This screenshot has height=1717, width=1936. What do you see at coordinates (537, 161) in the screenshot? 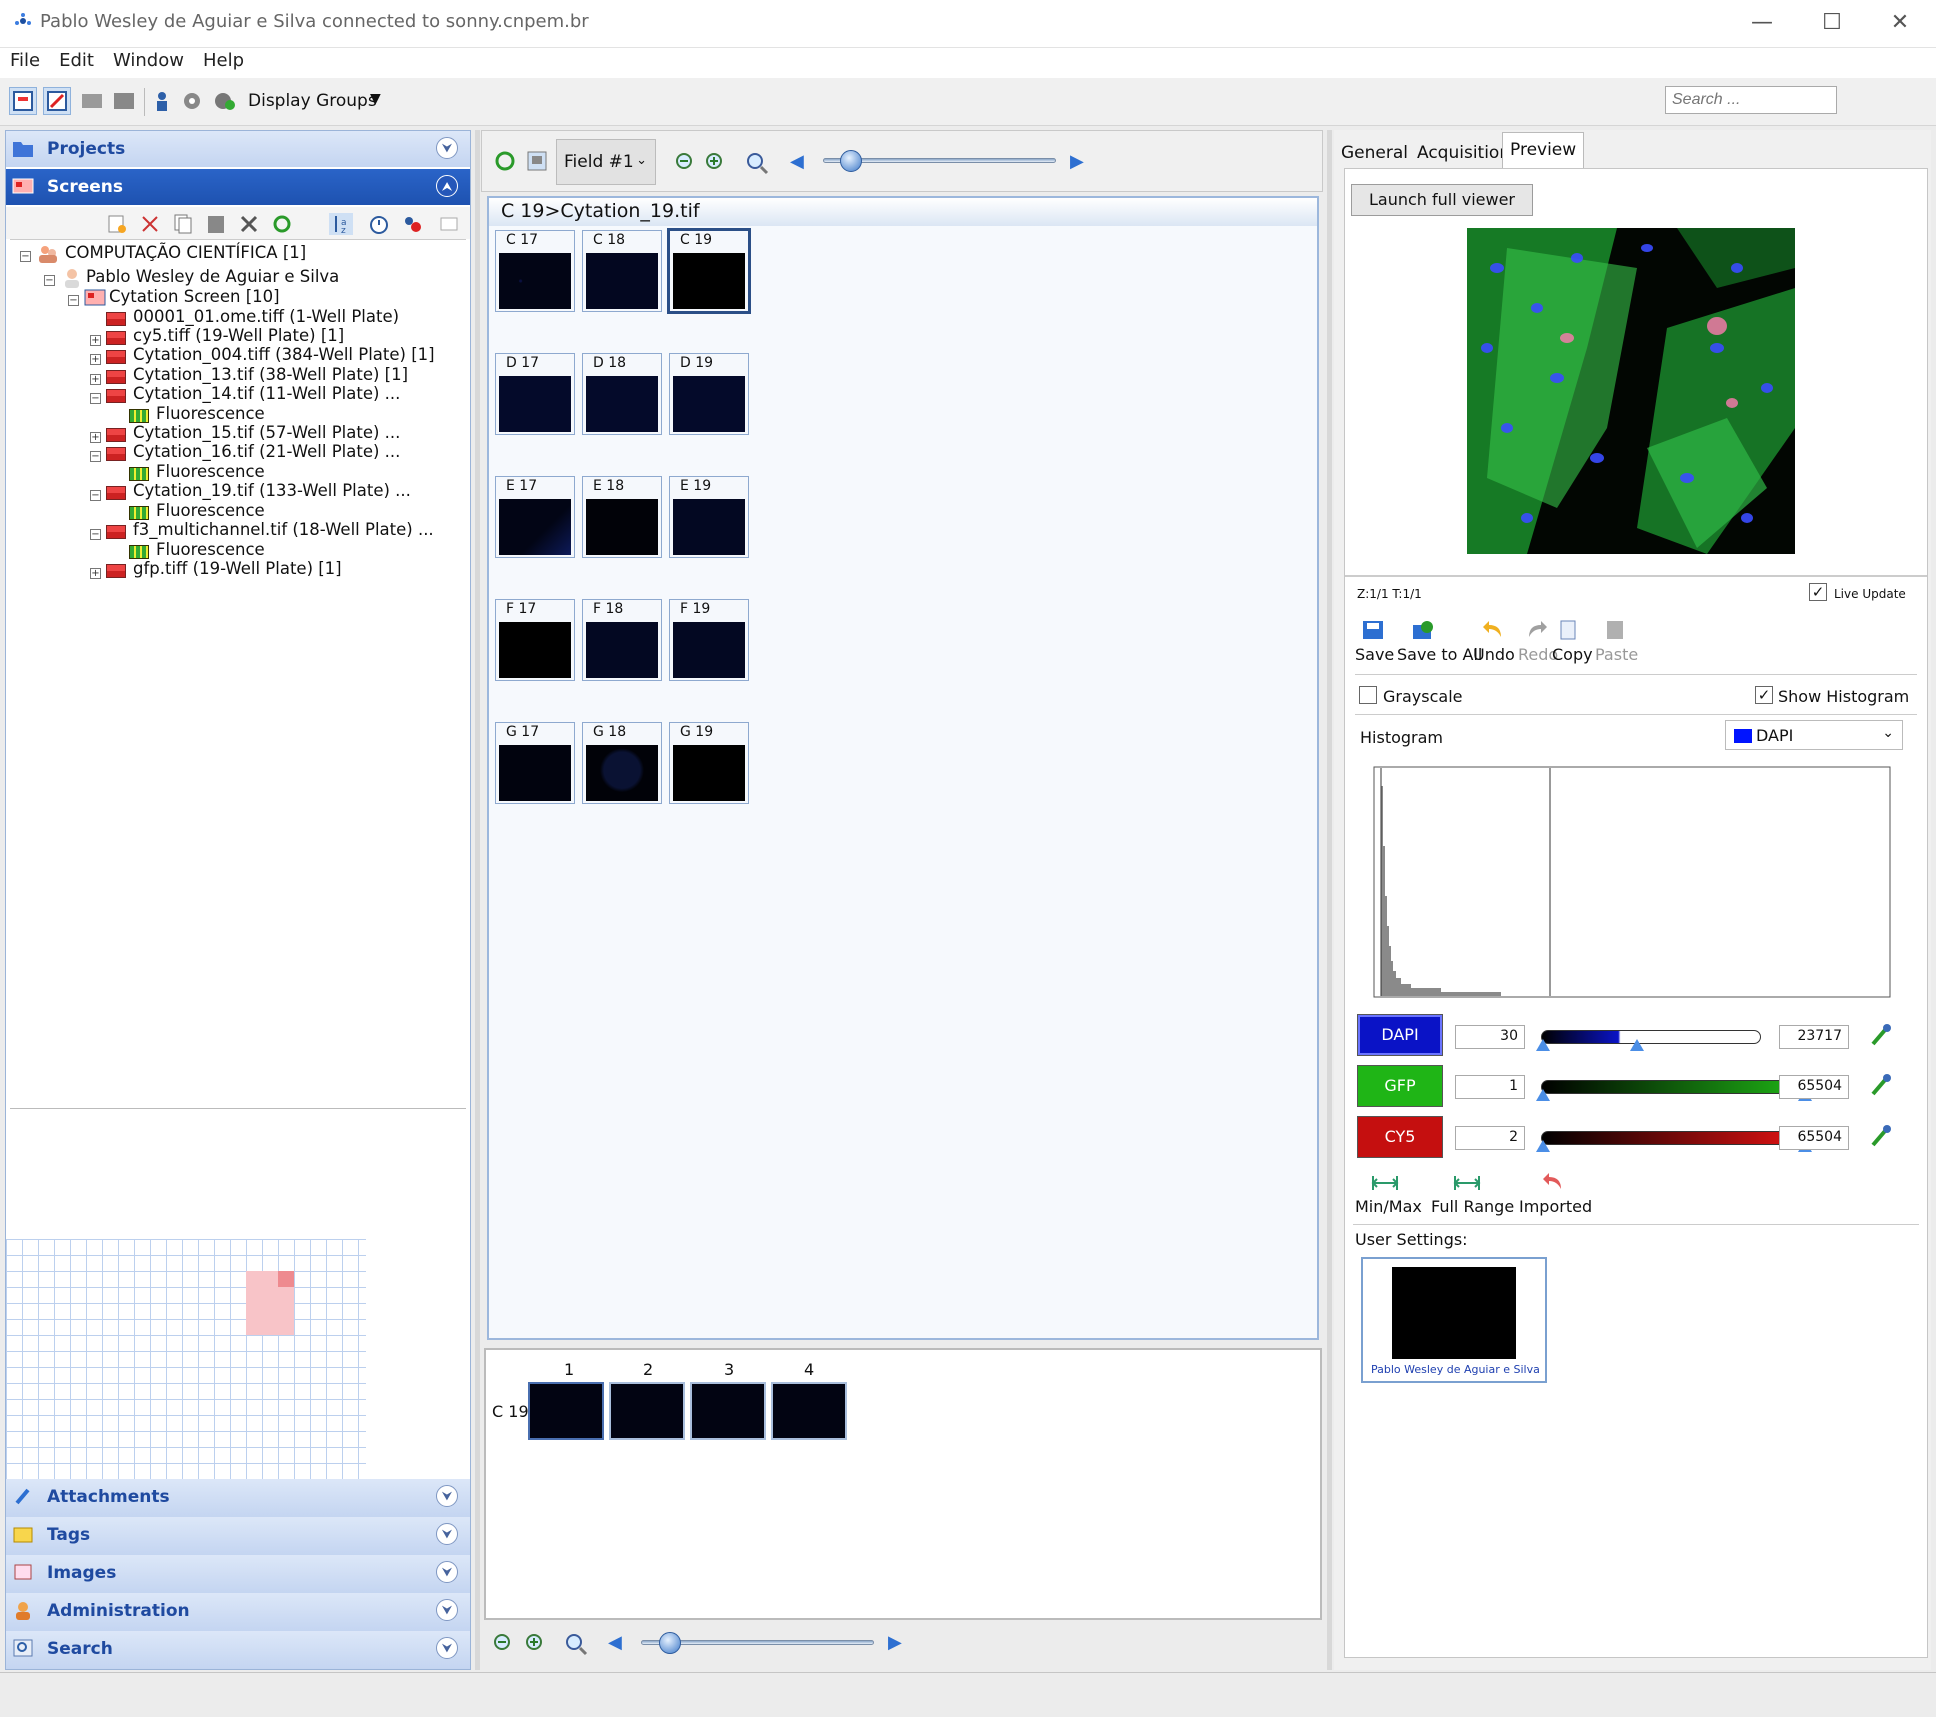
I see `save-thumbnail-icon` at bounding box center [537, 161].